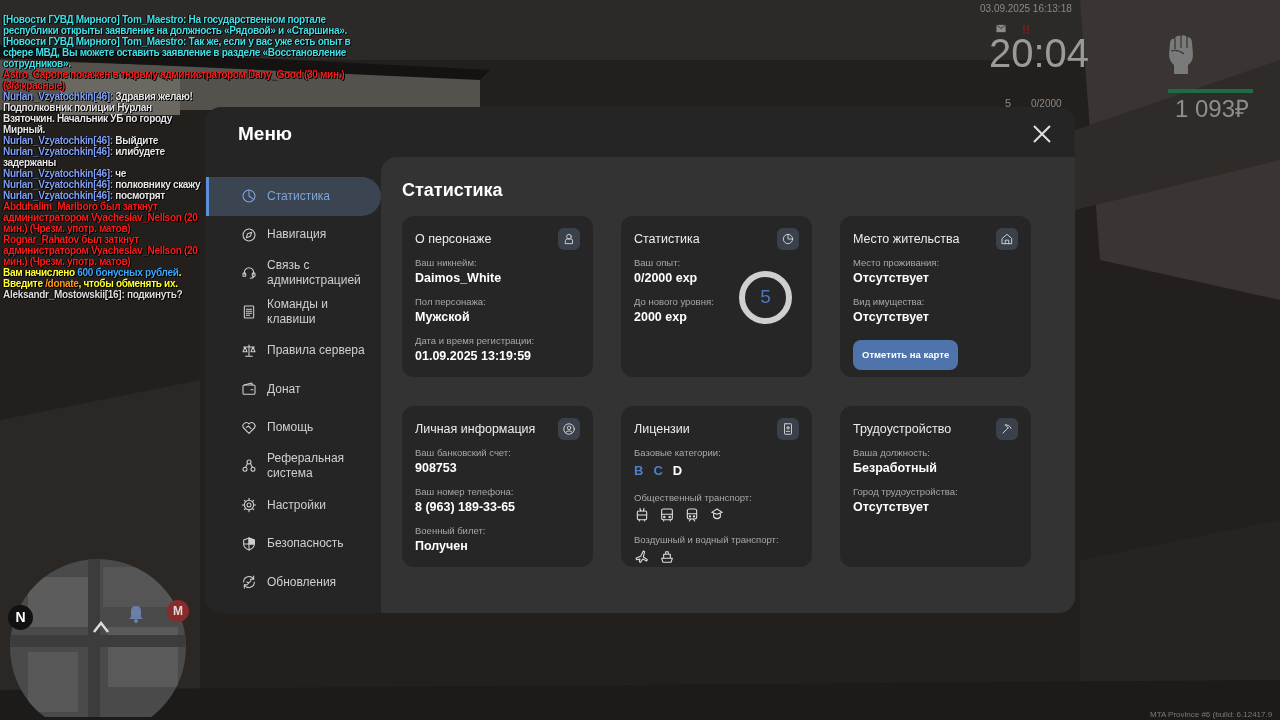 This screenshot has width=1280, height=720. What do you see at coordinates (662, 429) in the screenshot?
I see `card-title: Лицензии` at bounding box center [662, 429].